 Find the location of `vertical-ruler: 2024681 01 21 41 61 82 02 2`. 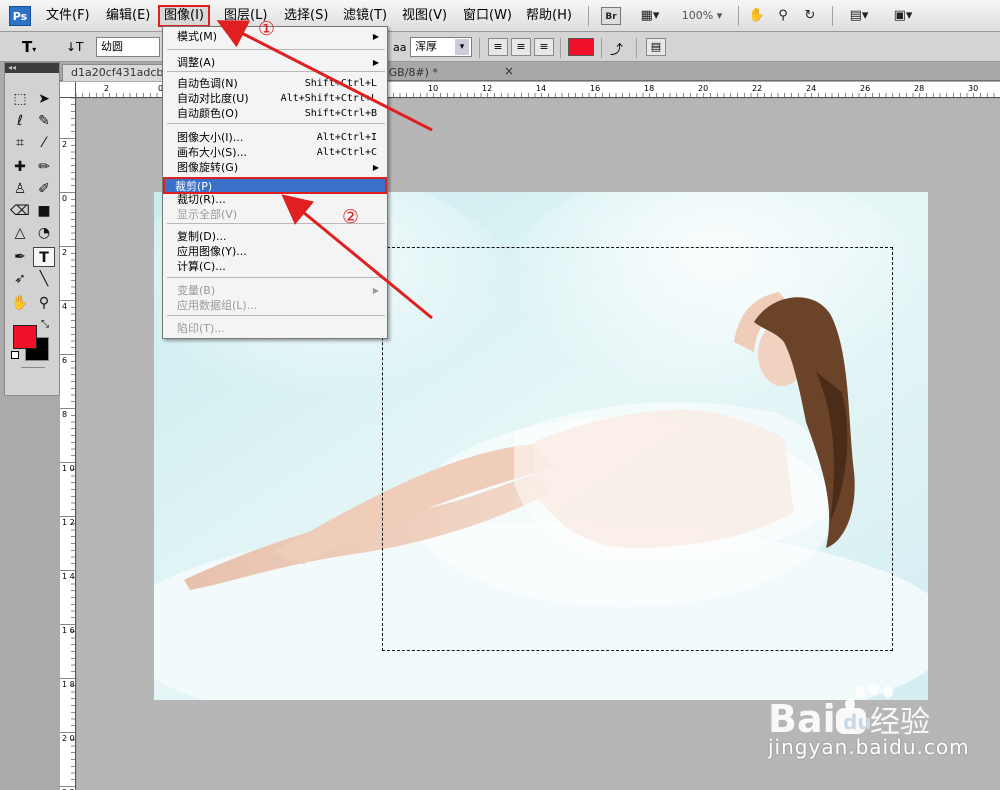

vertical-ruler: 2024681 01 21 41 61 82 02 2 is located at coordinates (68, 444).